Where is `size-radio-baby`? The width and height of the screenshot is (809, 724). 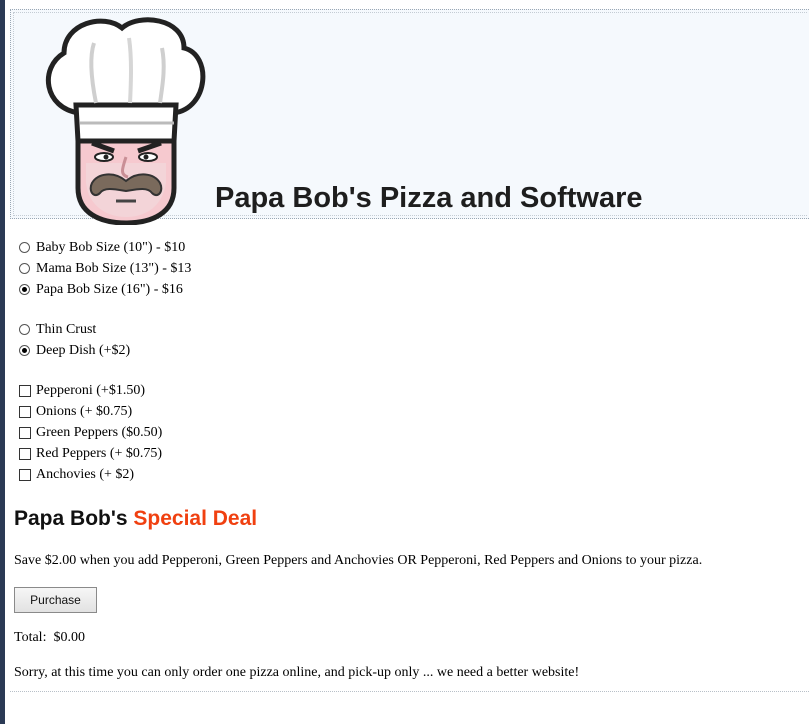
size-radio-baby is located at coordinates (24, 247).